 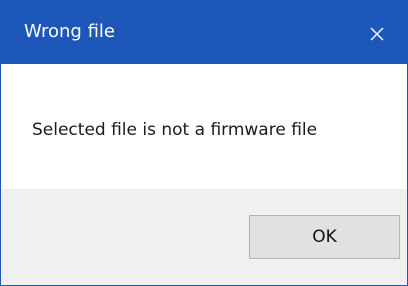 I want to click on close-icon, so click(x=377, y=34).